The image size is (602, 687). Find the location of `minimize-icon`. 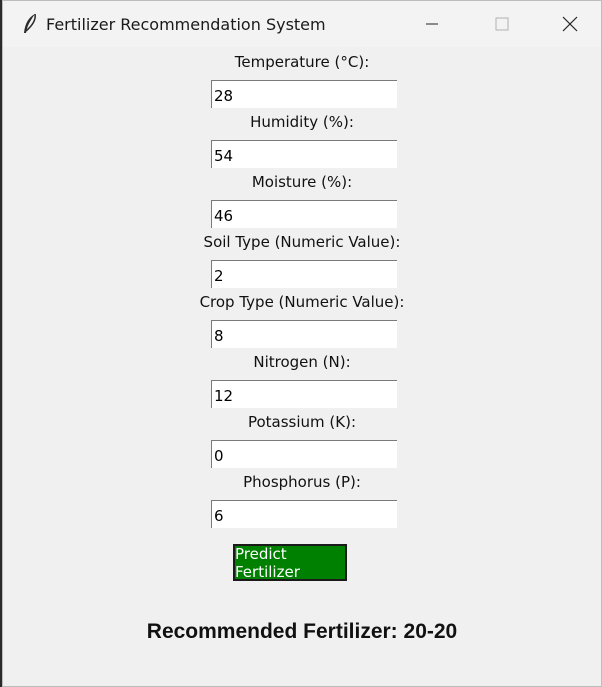

minimize-icon is located at coordinates (432, 24).